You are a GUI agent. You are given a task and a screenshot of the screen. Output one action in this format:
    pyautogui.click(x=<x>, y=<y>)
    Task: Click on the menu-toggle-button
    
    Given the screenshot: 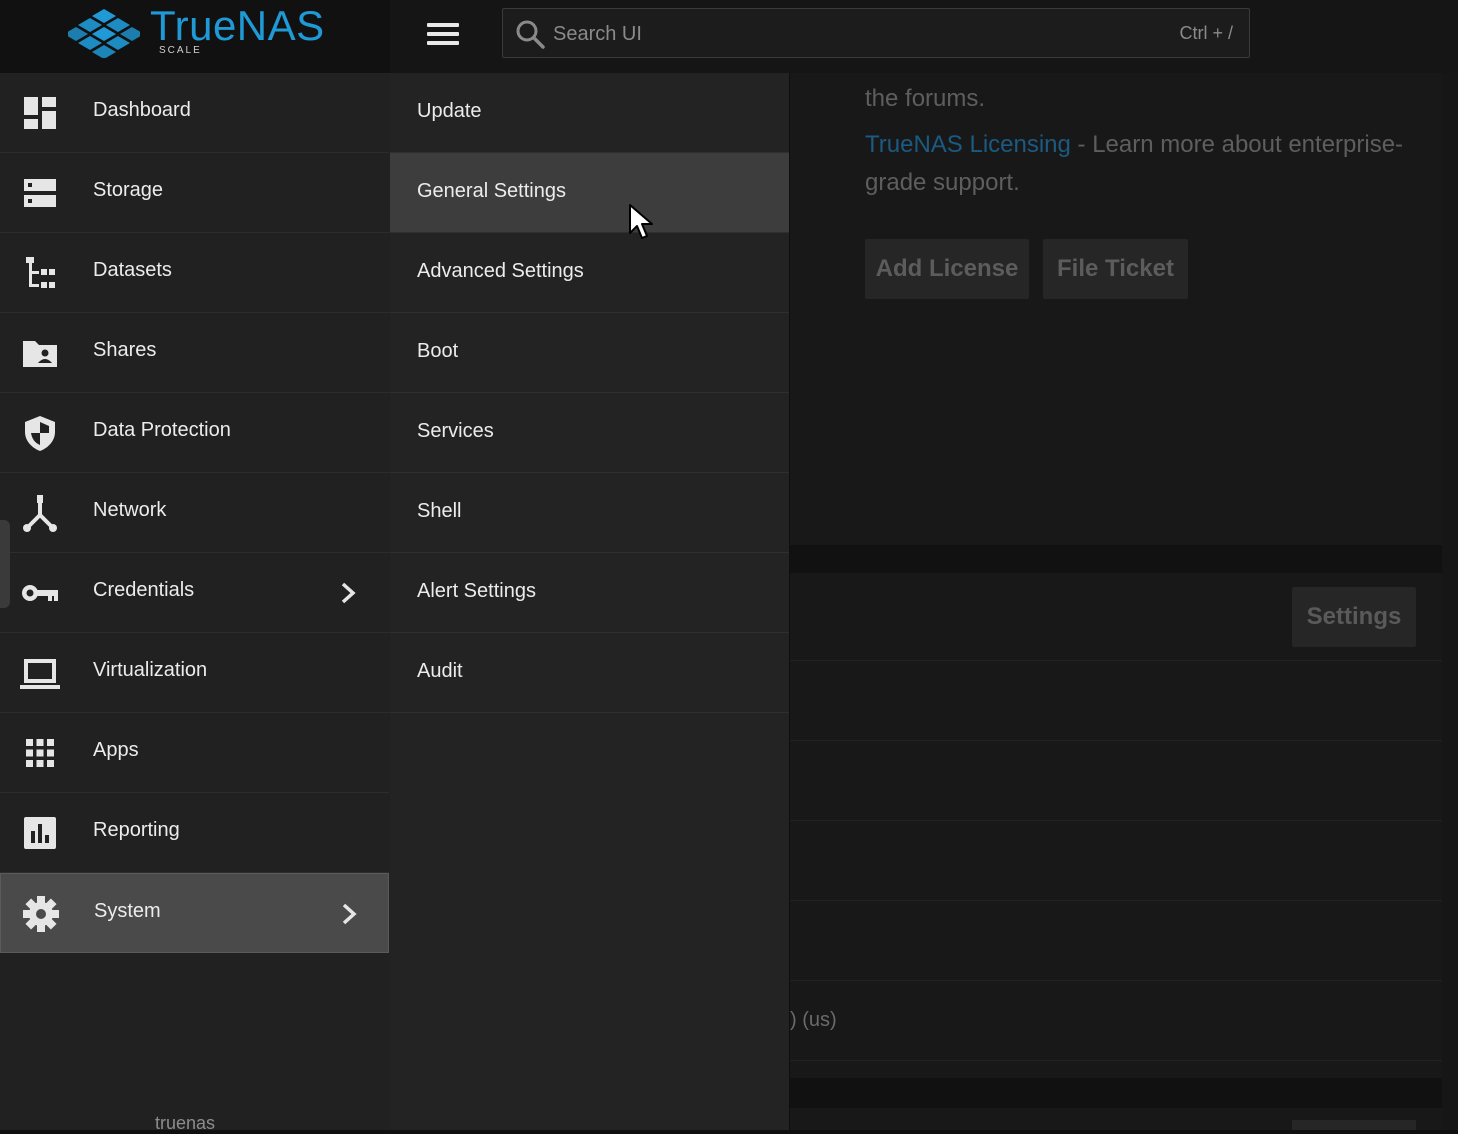 What is the action you would take?
    pyautogui.click(x=442, y=35)
    